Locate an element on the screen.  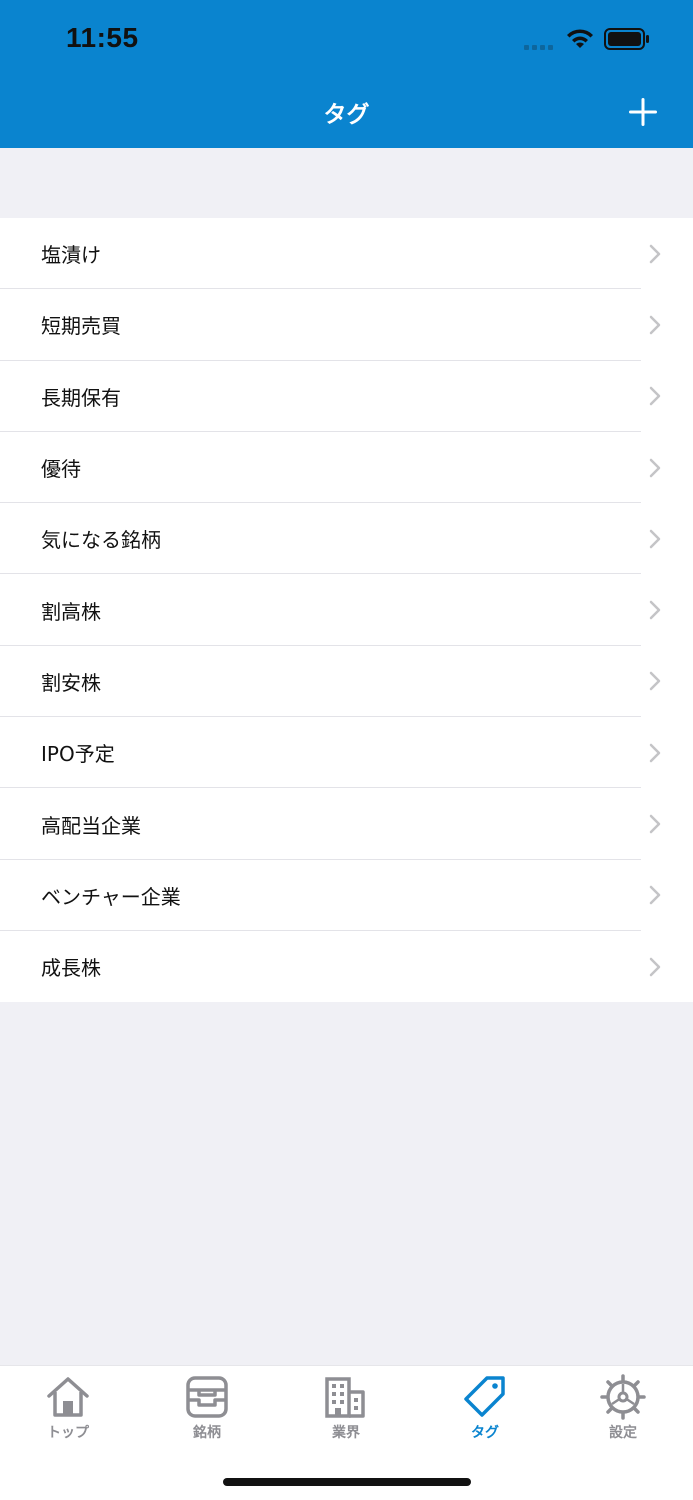
tag-label: 高配当企業 is located at coordinates (91, 825).